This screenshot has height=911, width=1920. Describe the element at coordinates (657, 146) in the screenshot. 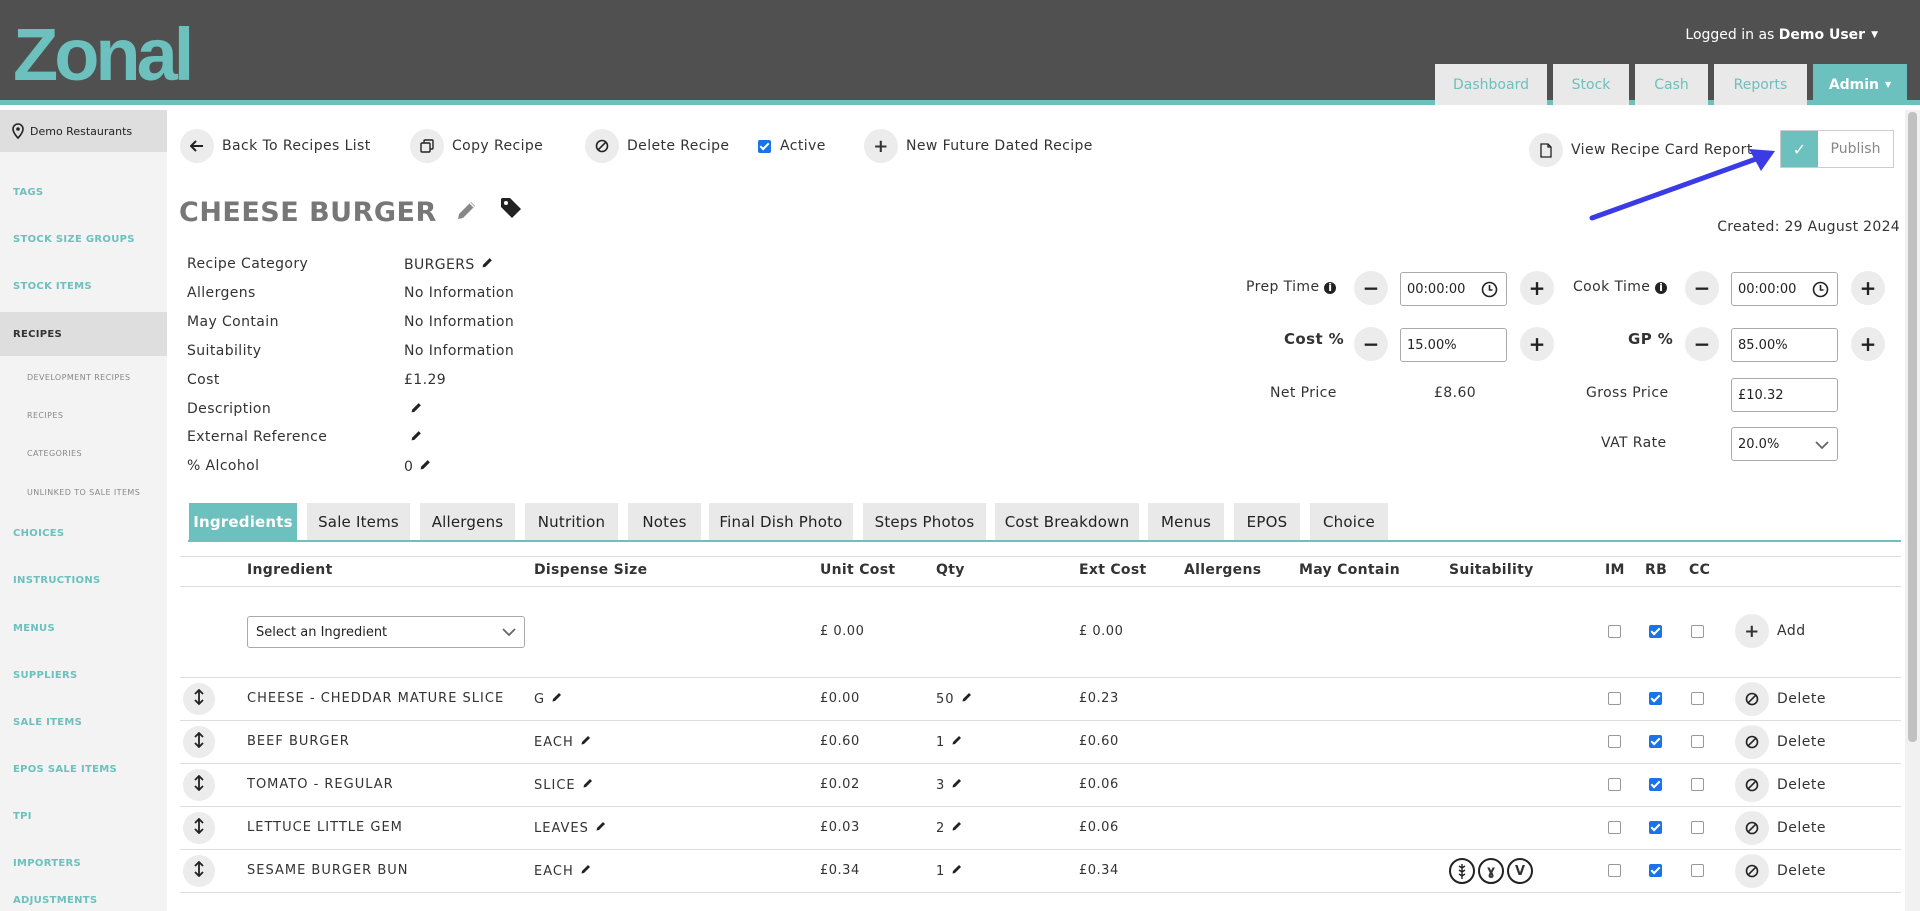

I see `delete-recipe-button: Delete Recipe` at that location.